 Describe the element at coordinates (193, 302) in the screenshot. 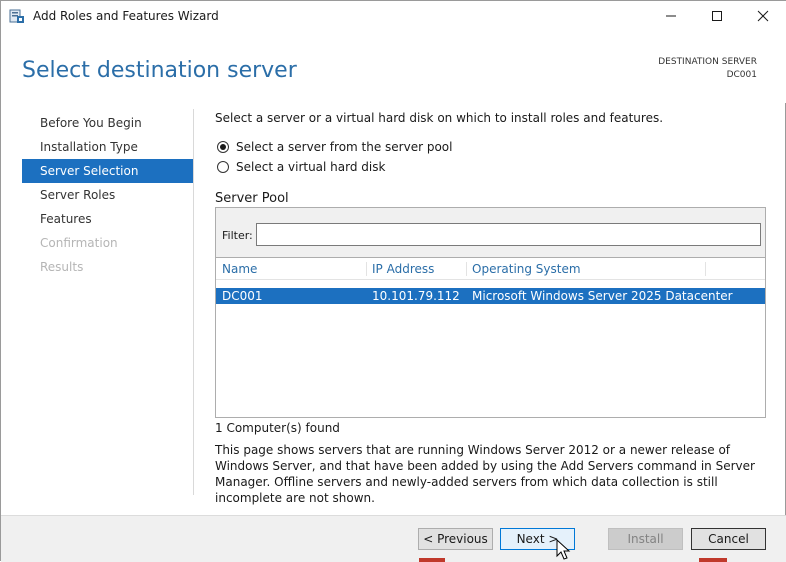

I see `nav-divider` at that location.